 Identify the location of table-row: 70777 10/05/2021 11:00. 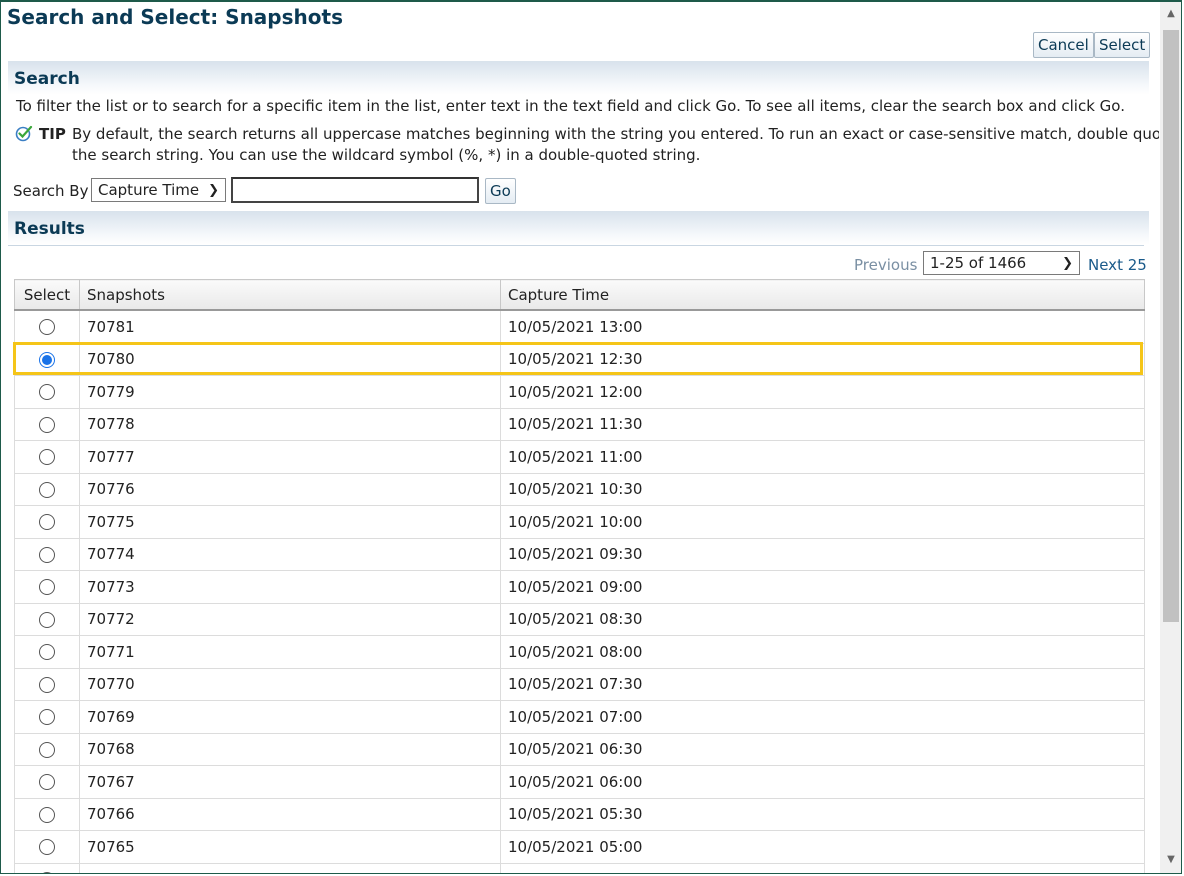
(579, 457).